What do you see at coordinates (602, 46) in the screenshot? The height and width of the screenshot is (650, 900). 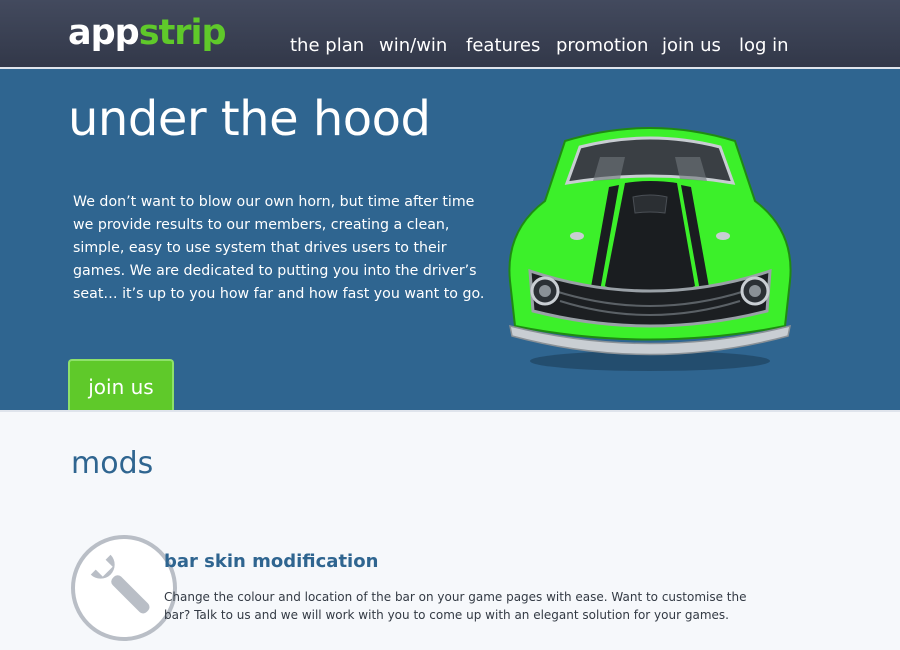 I see `nav-link-promotion: promotion` at bounding box center [602, 46].